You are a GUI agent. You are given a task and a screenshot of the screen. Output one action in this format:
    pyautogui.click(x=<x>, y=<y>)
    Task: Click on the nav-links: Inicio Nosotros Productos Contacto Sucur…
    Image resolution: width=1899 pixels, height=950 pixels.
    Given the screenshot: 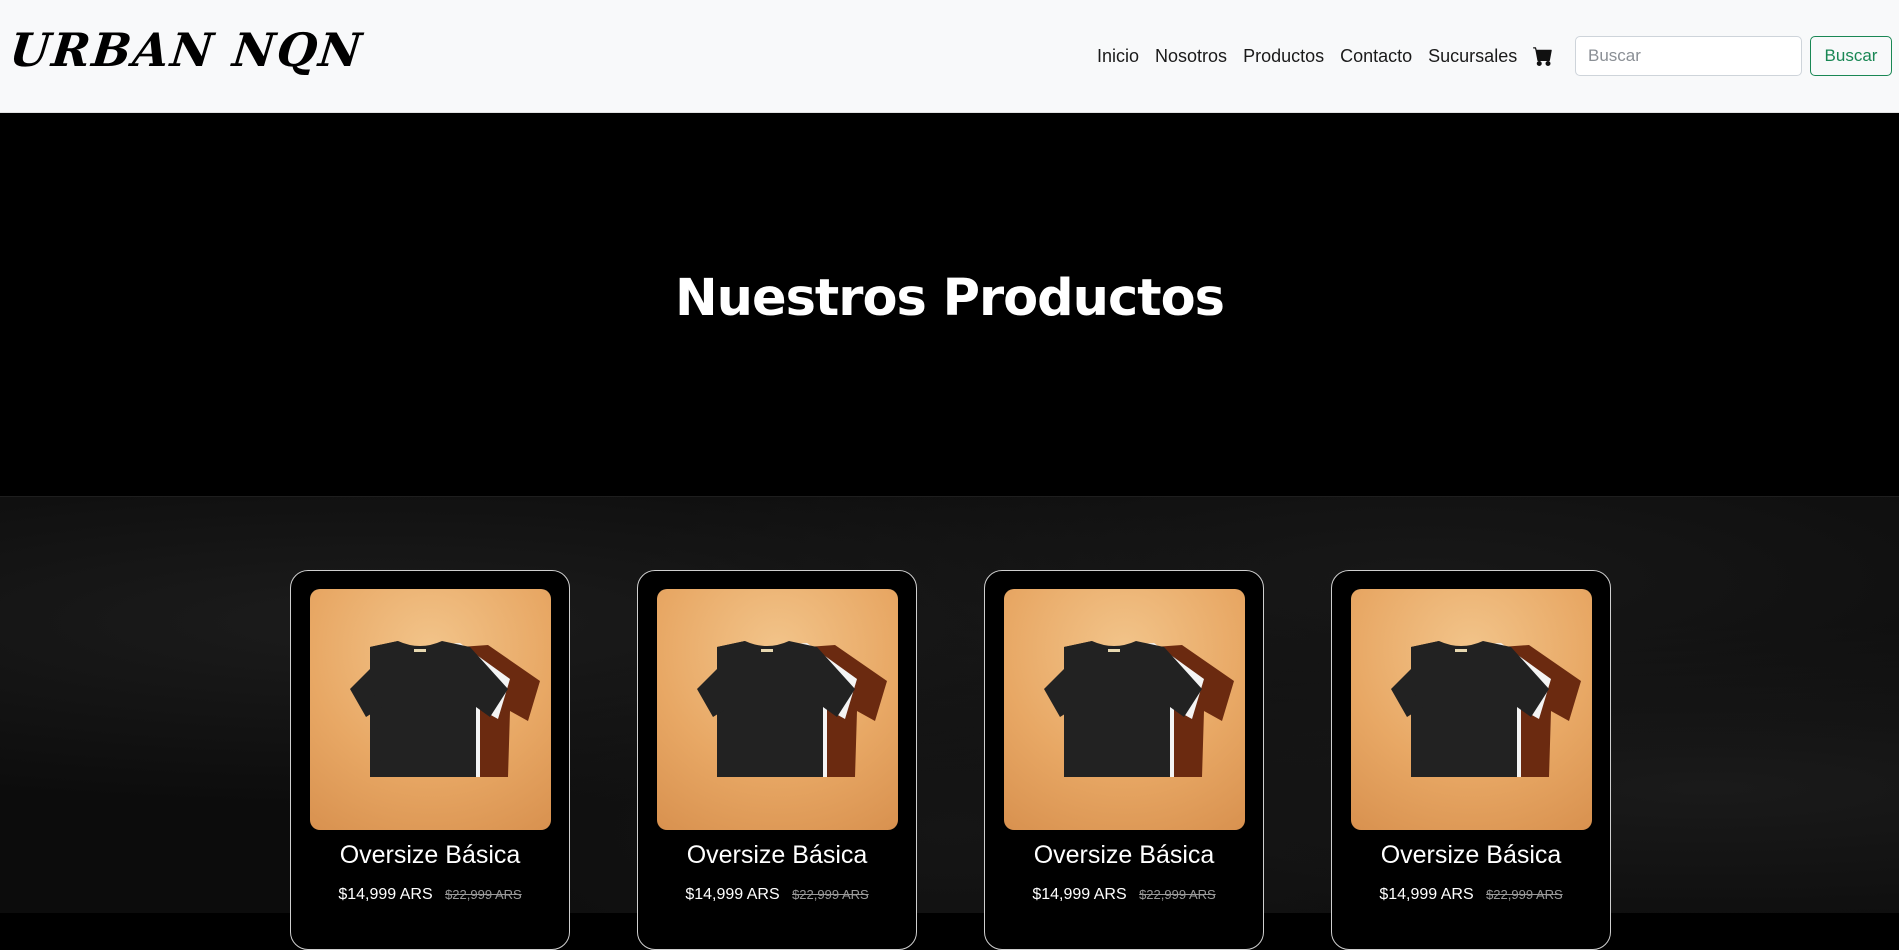 What is the action you would take?
    pyautogui.click(x=1325, y=56)
    